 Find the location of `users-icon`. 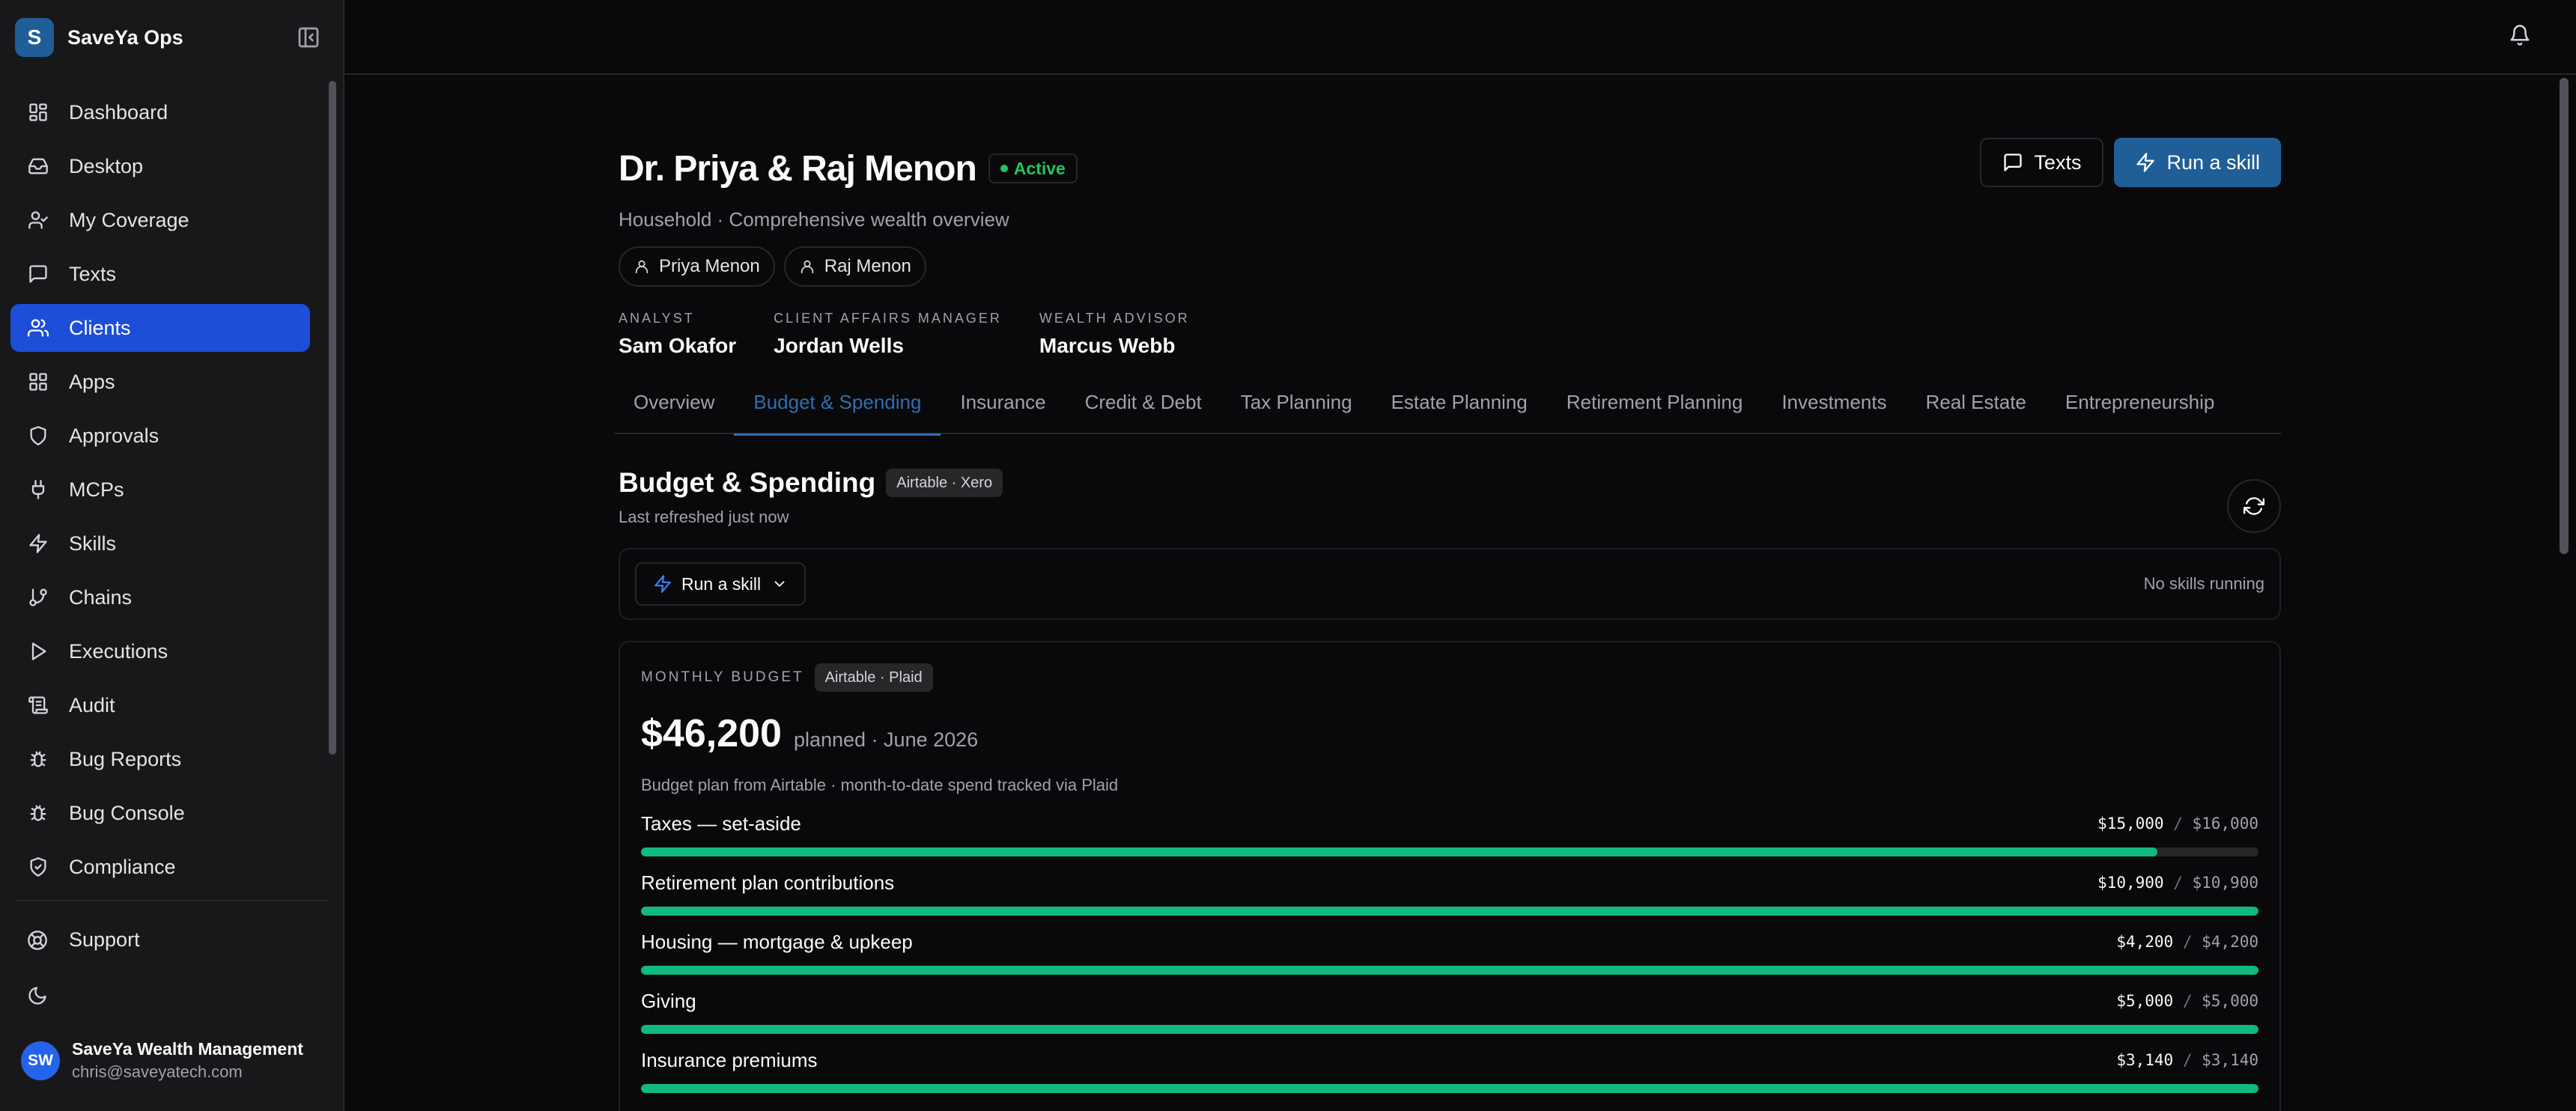

users-icon is located at coordinates (38, 328).